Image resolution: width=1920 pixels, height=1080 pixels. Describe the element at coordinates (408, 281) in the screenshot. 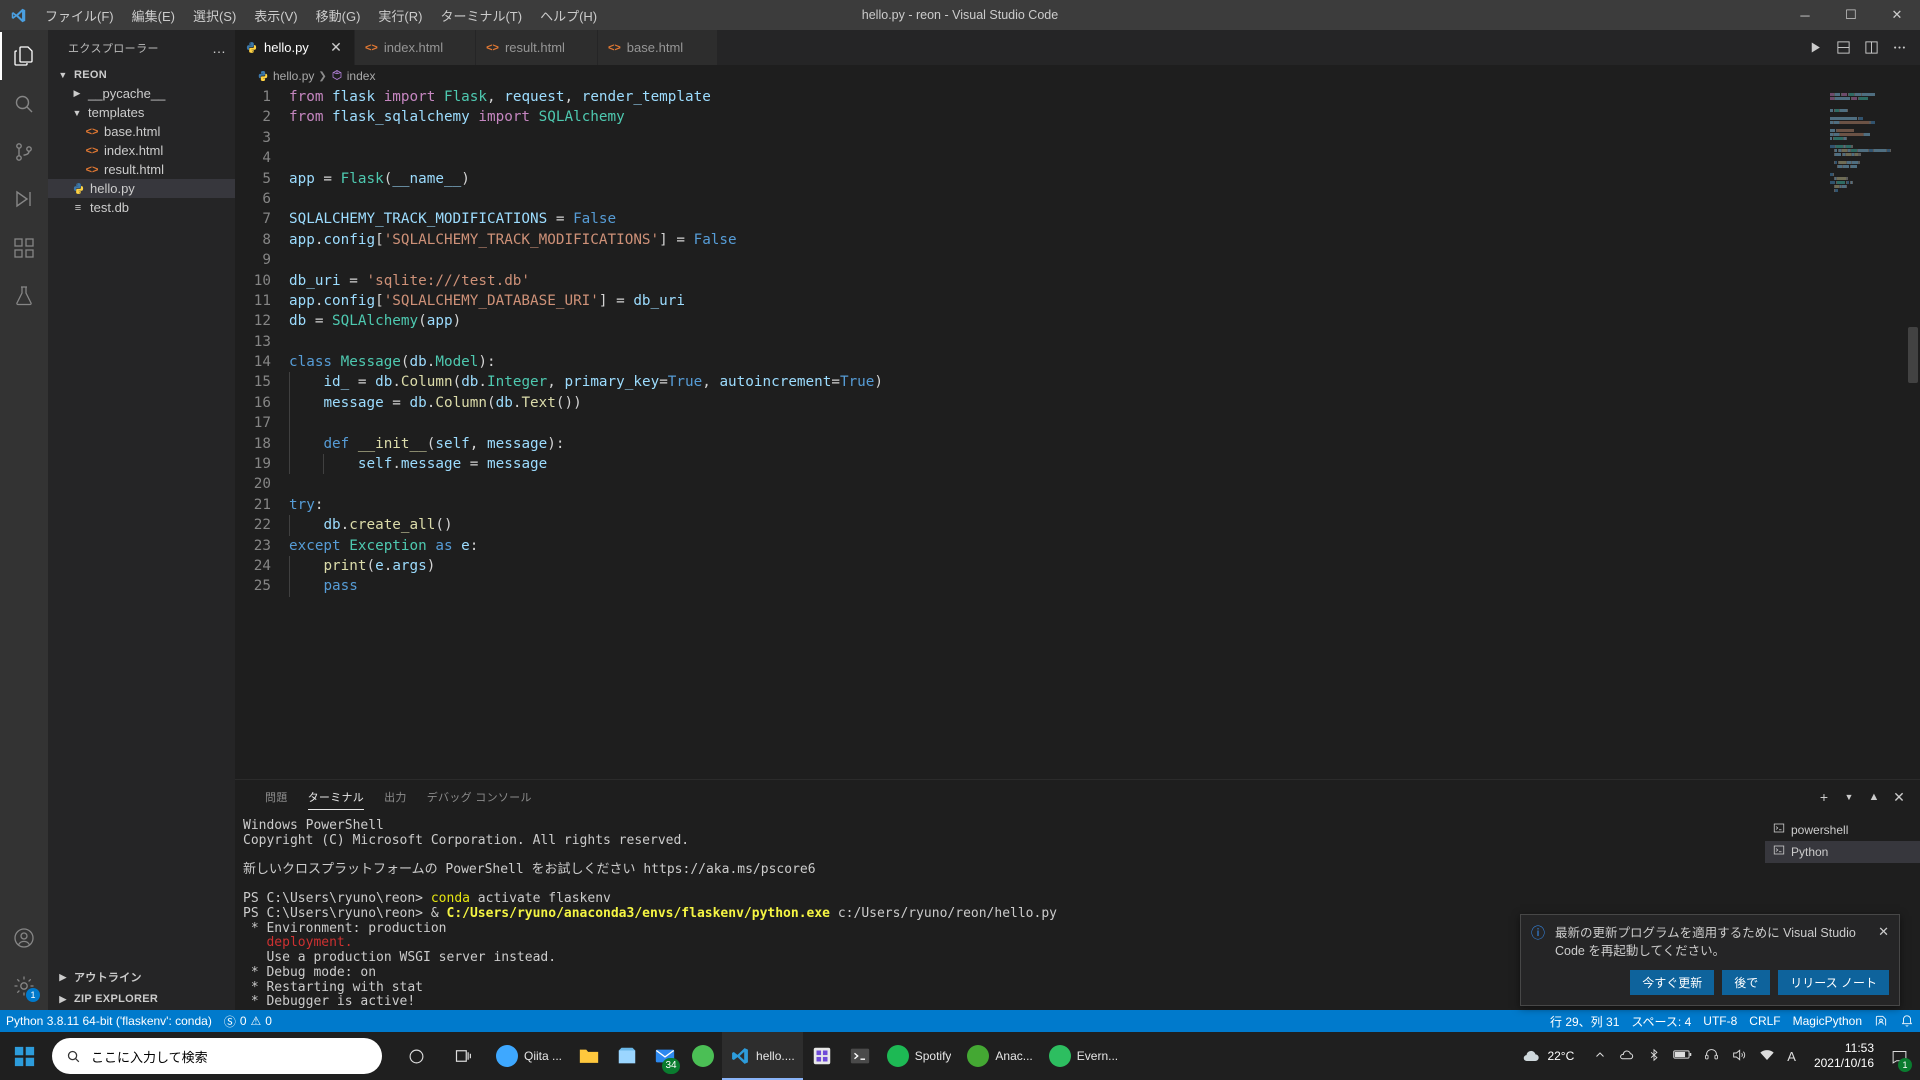

I see `code-text: db_uri = 'sqlite:///test.db'` at that location.